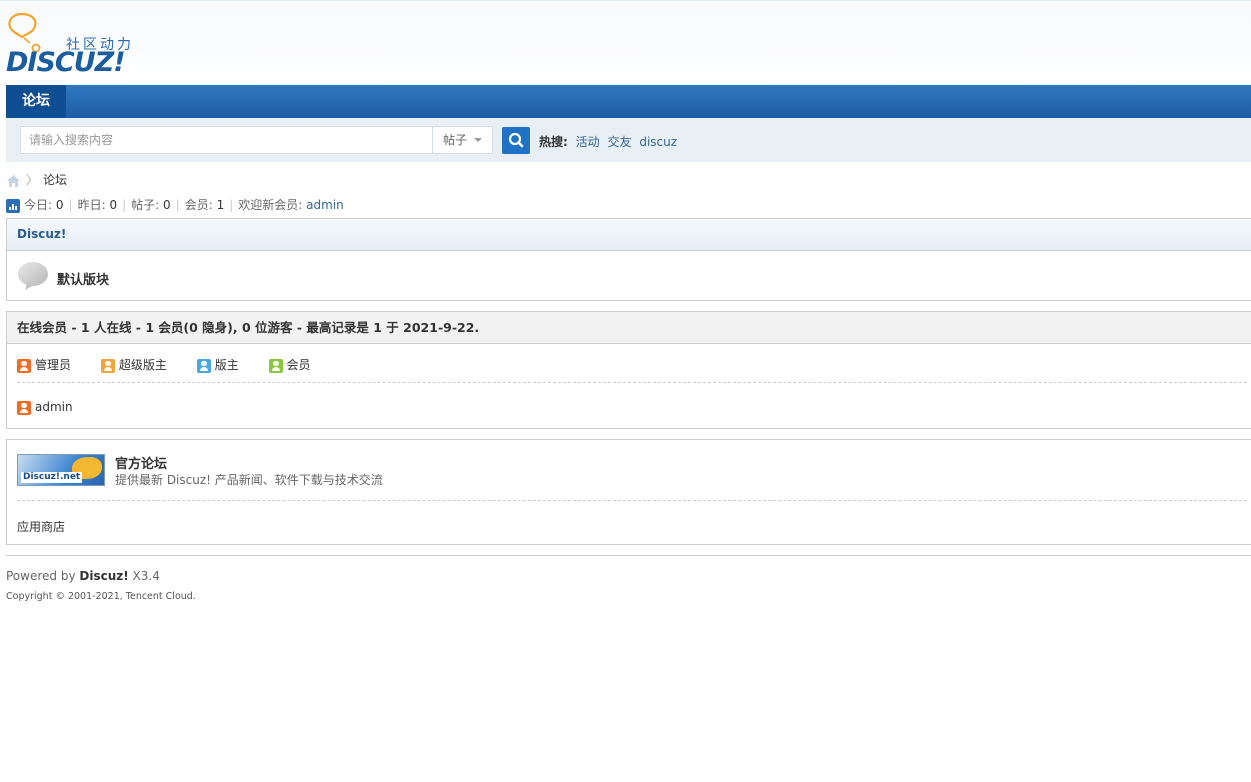  What do you see at coordinates (478, 140) in the screenshot?
I see `chevron-down-icon` at bounding box center [478, 140].